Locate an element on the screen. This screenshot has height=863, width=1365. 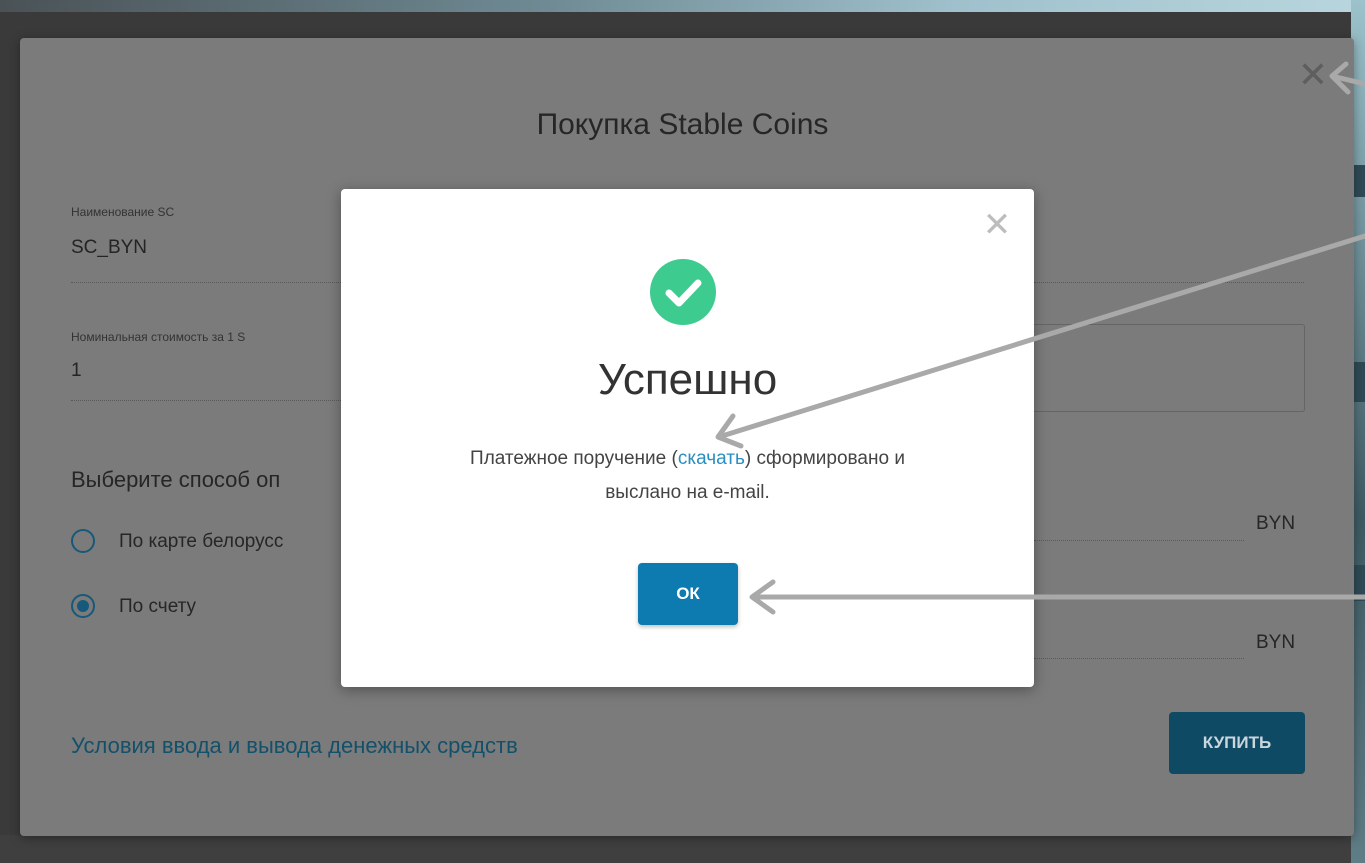
modal-close-icon: ✕ is located at coordinates (1313, 75).